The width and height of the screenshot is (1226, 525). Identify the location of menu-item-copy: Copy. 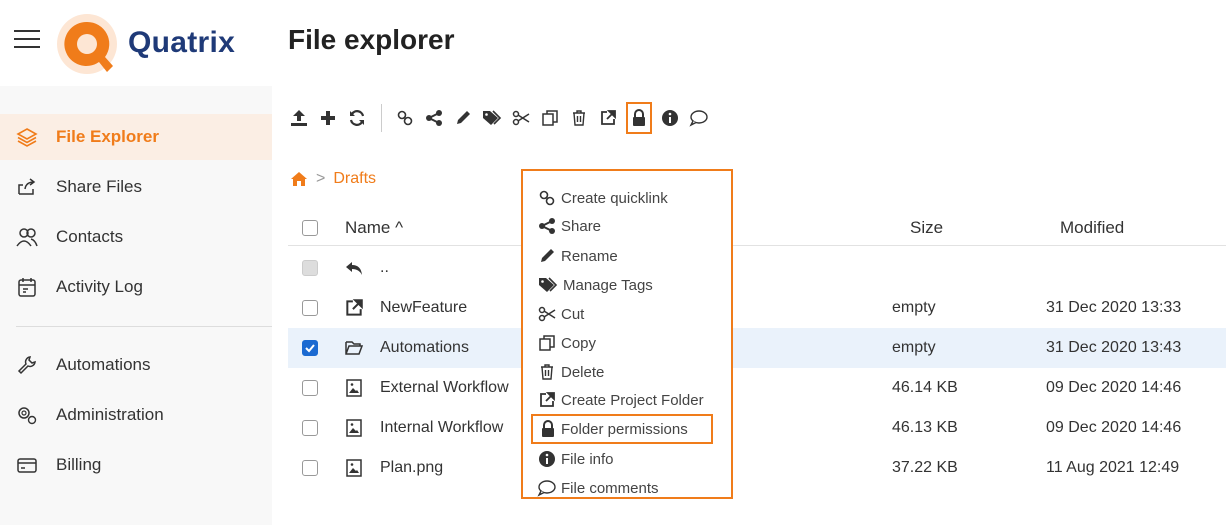
(566, 343).